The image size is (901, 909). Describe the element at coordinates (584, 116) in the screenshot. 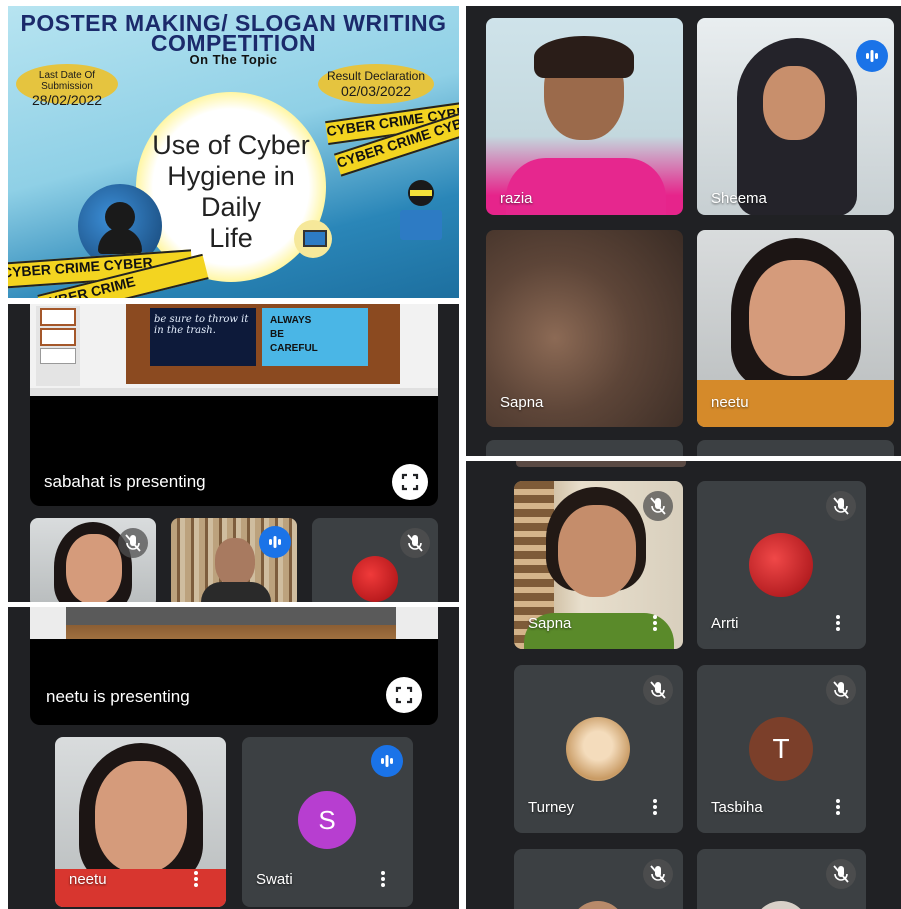

I see `participant-tile-razia: razia` at that location.